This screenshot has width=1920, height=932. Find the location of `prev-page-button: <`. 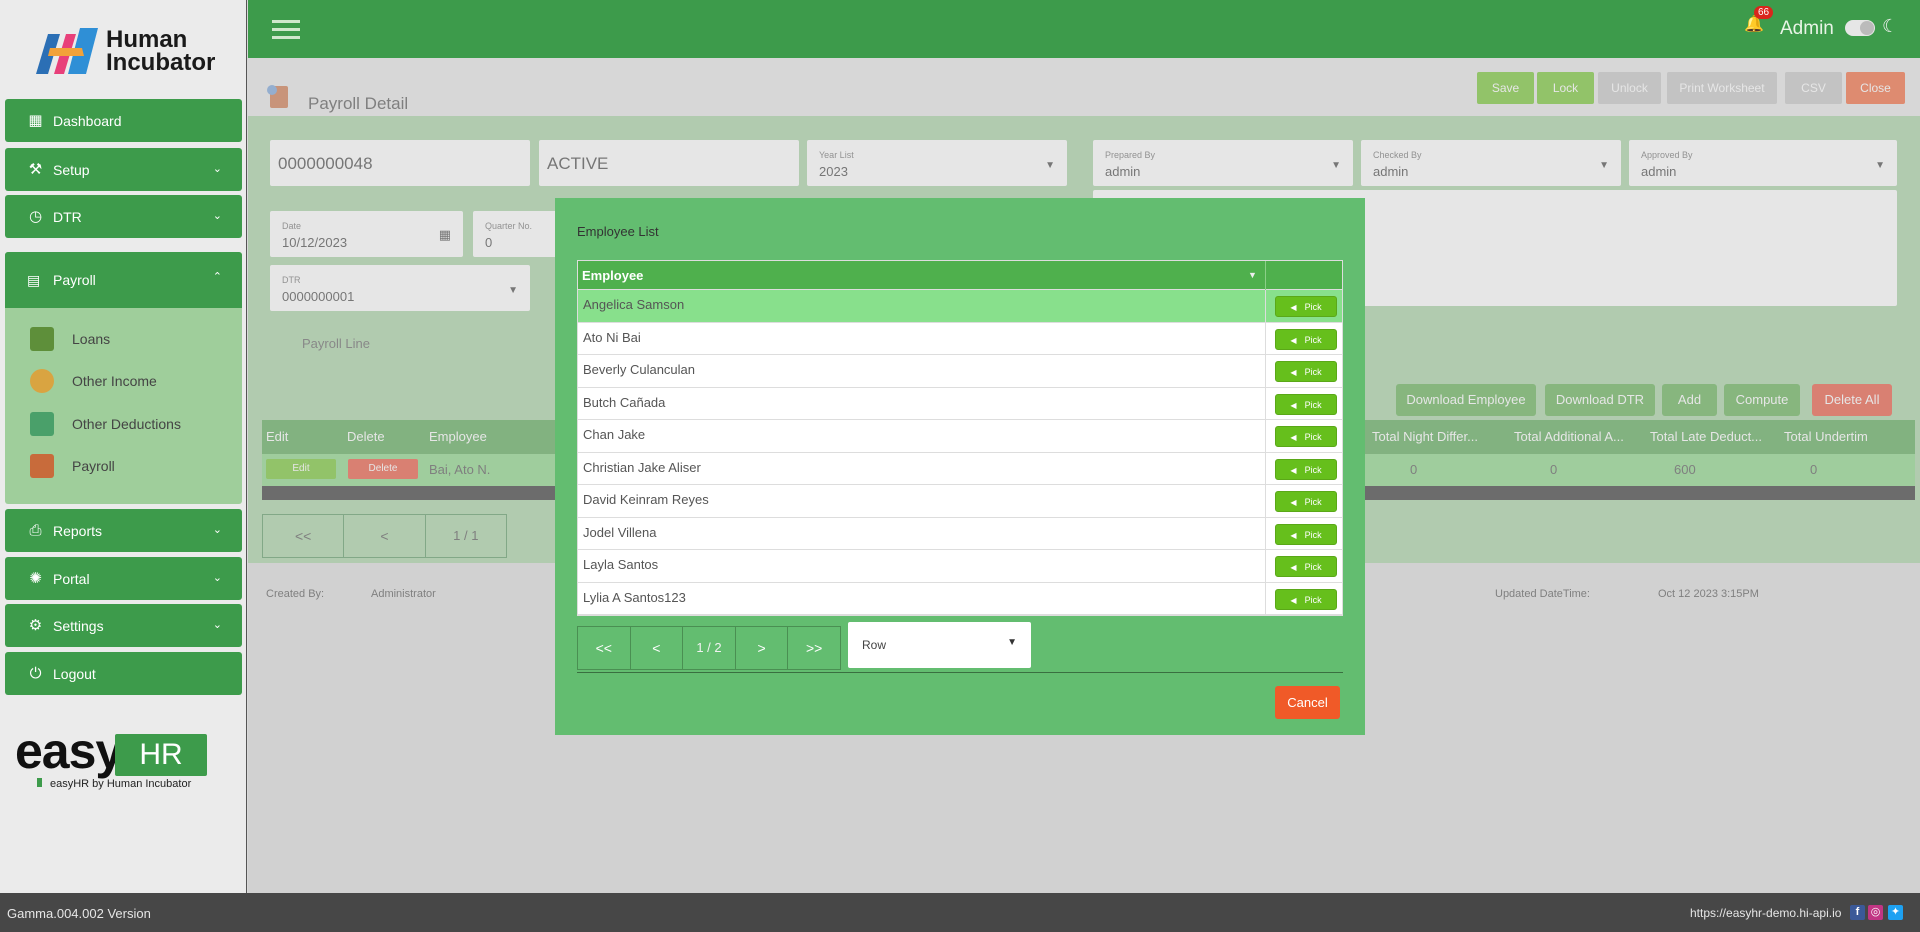

prev-page-button: < is located at coordinates (657, 648).